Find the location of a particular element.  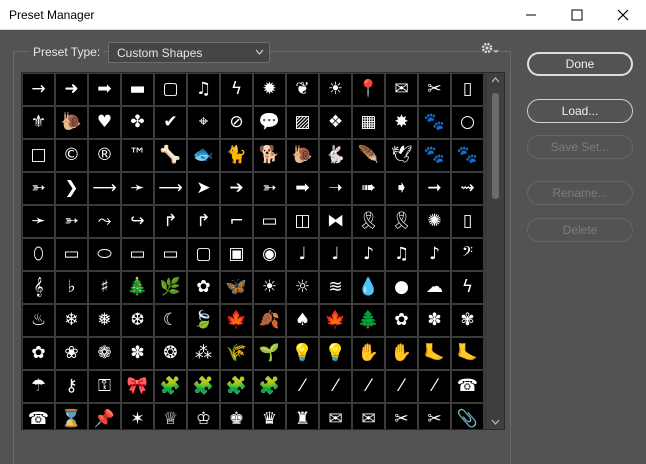

shape-thumbnail: ❖ is located at coordinates (335, 122).